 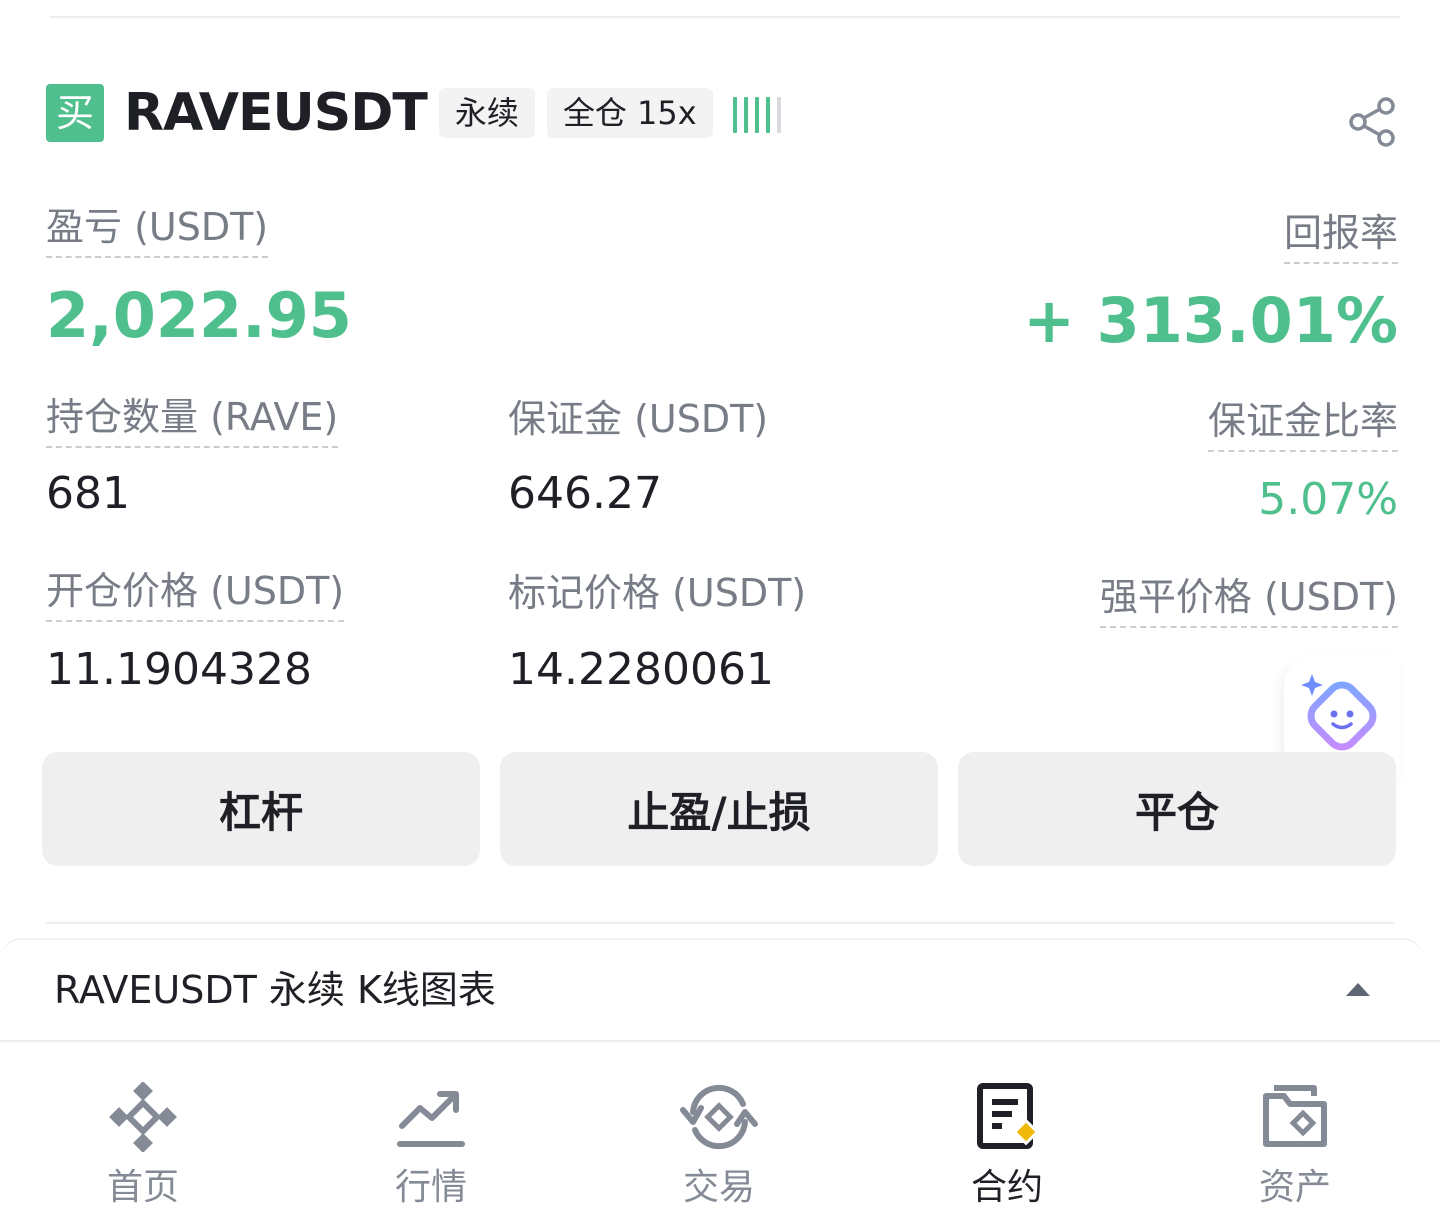 What do you see at coordinates (195, 597) in the screenshot?
I see `entry-price-label: 开仓价格 (USDT)` at bounding box center [195, 597].